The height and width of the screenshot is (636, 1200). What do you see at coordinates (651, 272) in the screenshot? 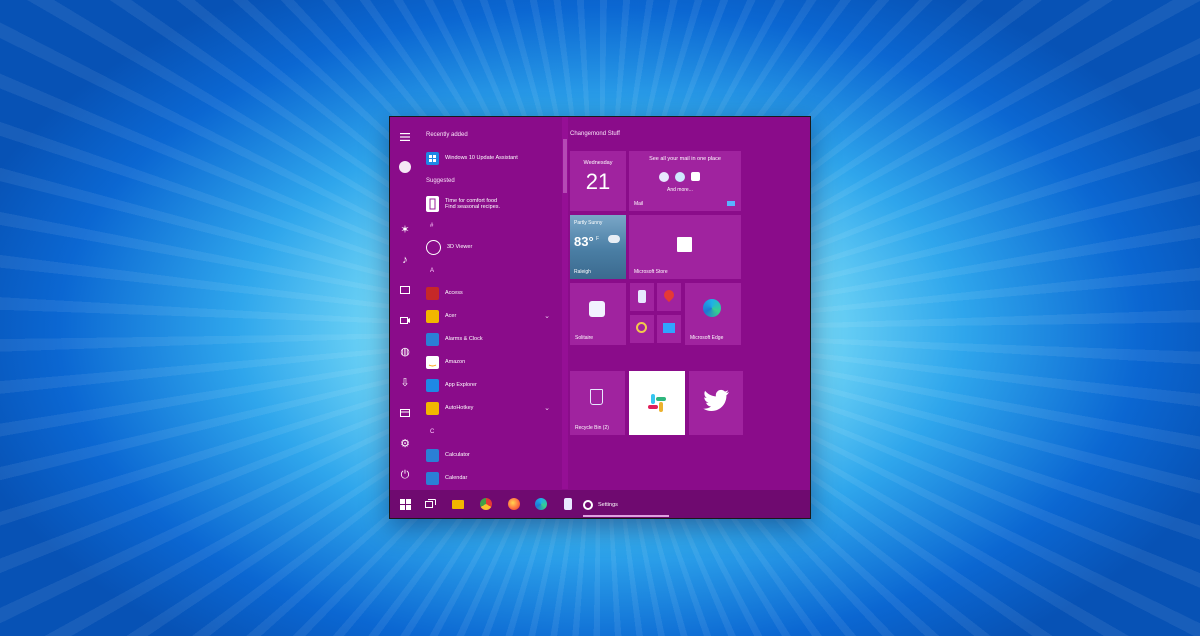
I see `store-label: Microsoft Store` at bounding box center [651, 272].